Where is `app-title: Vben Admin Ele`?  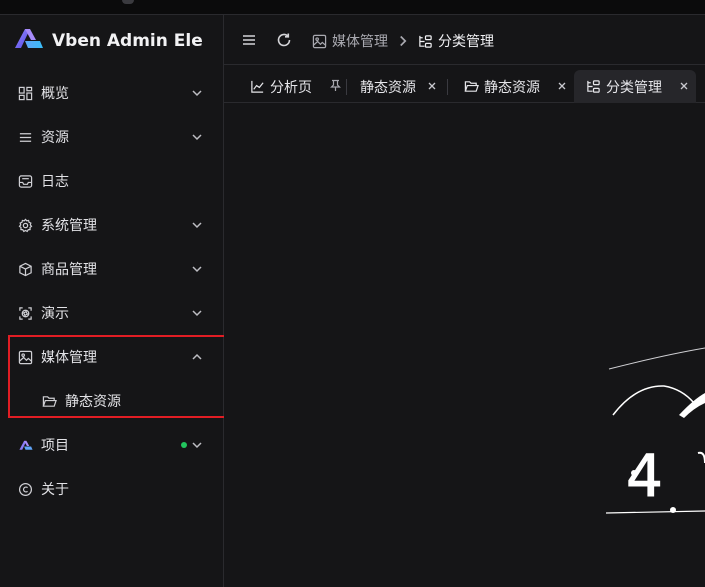
app-title: Vben Admin Ele is located at coordinates (127, 41).